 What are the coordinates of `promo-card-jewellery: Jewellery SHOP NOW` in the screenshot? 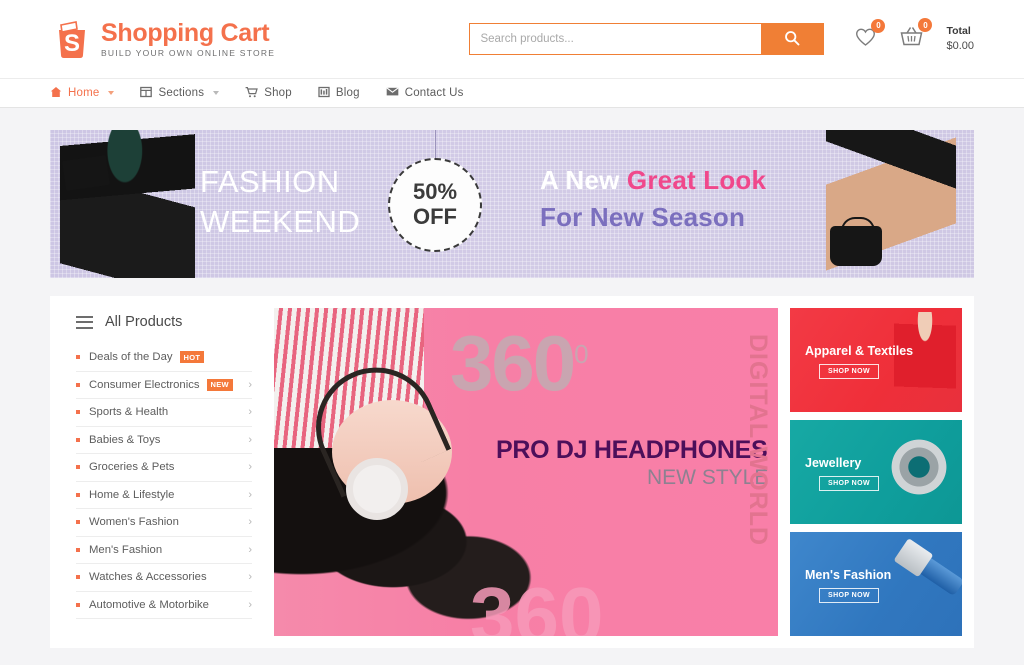 It's located at (876, 472).